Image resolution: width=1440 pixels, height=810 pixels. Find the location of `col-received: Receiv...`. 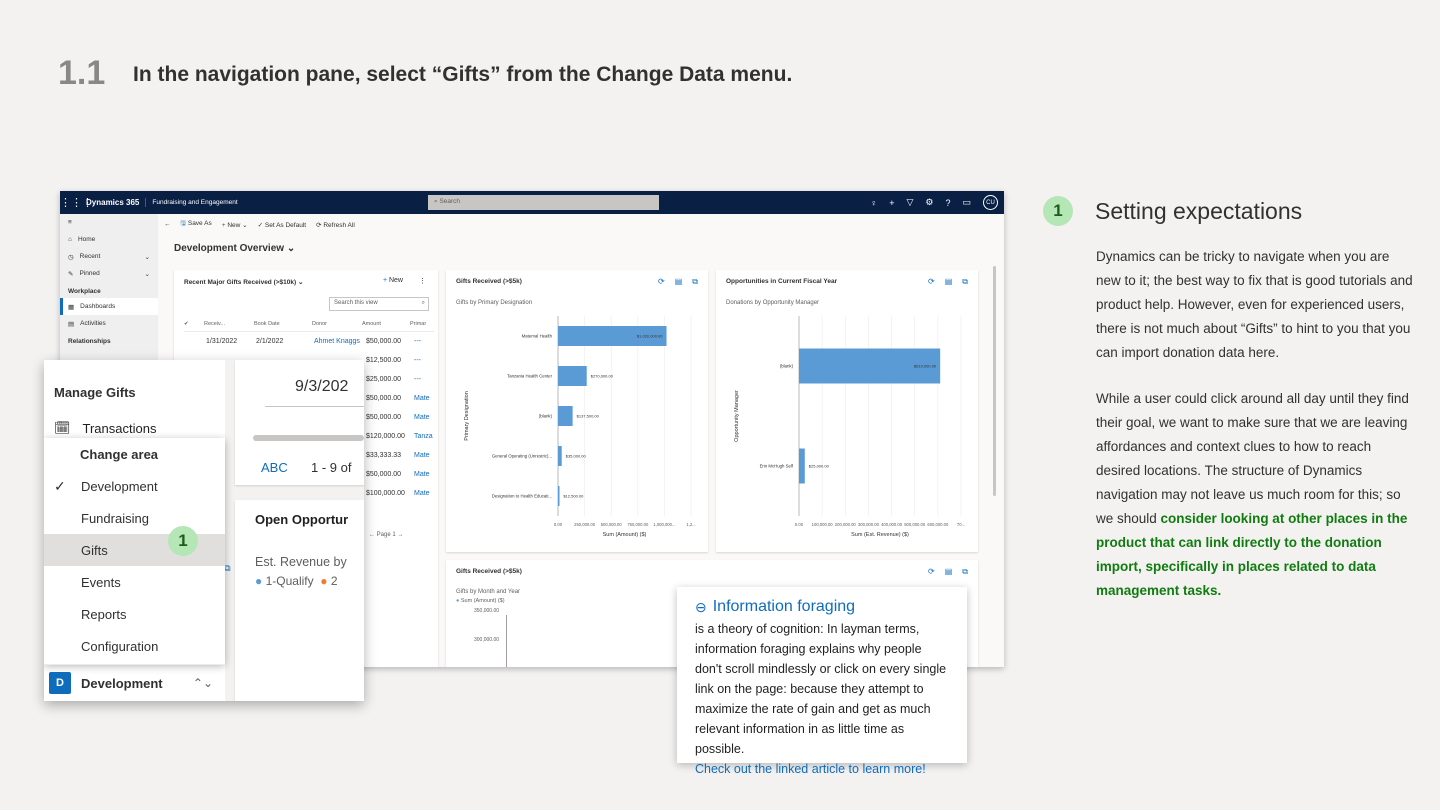

col-received: Receiv... is located at coordinates (229, 324).